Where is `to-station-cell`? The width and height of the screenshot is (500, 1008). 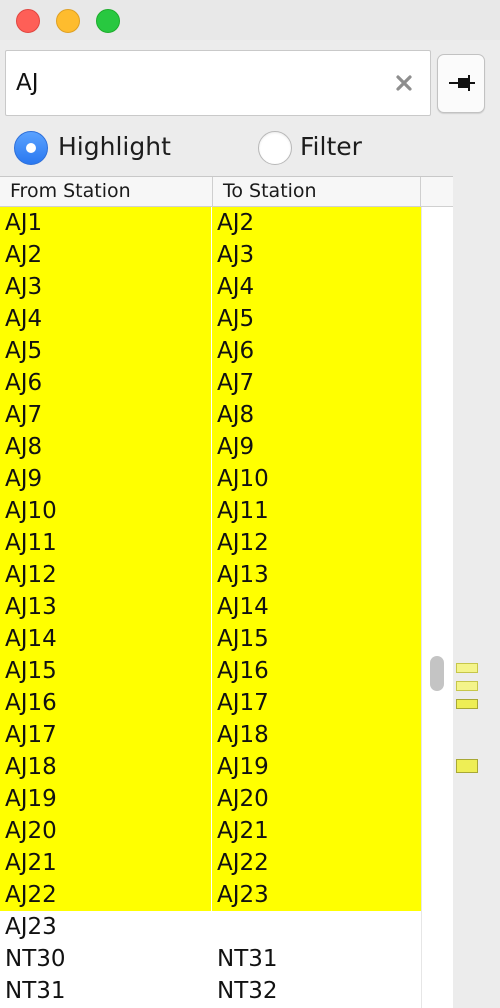 to-station-cell is located at coordinates (316, 927).